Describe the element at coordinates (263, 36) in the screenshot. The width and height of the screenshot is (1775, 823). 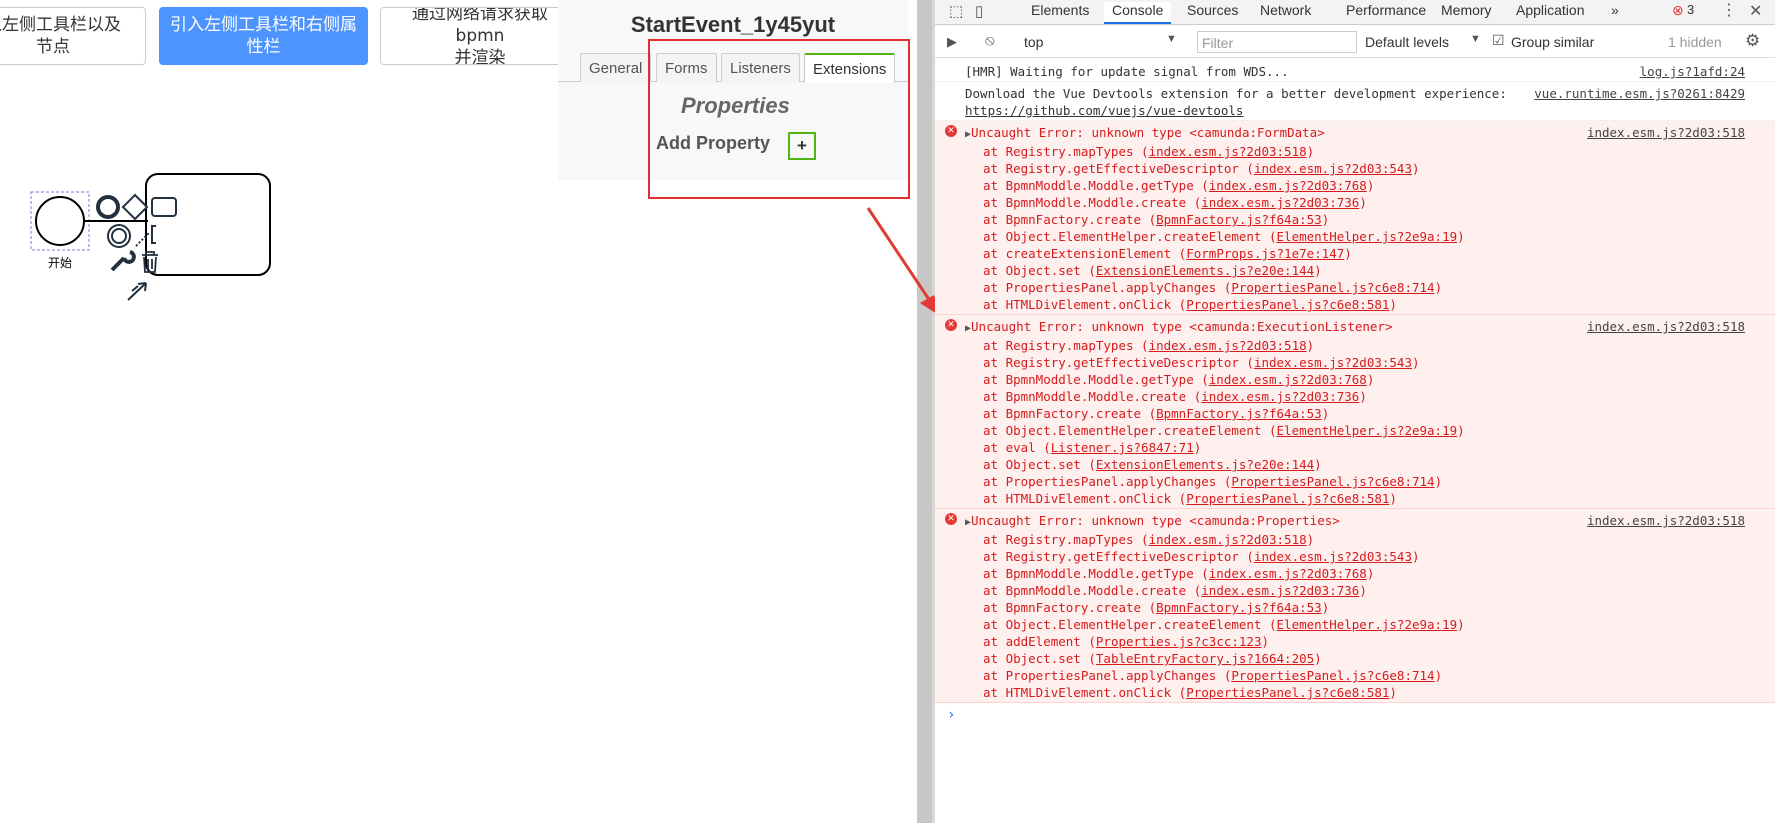
I see `toolbar-properties-button: 引入左侧工具栏和右侧属 性栏` at that location.